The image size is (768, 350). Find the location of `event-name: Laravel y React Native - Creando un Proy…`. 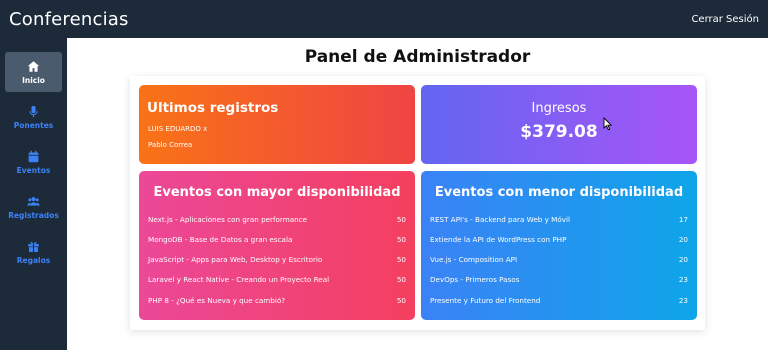

event-name: Laravel y React Native - Creando un Proy… is located at coordinates (239, 279).